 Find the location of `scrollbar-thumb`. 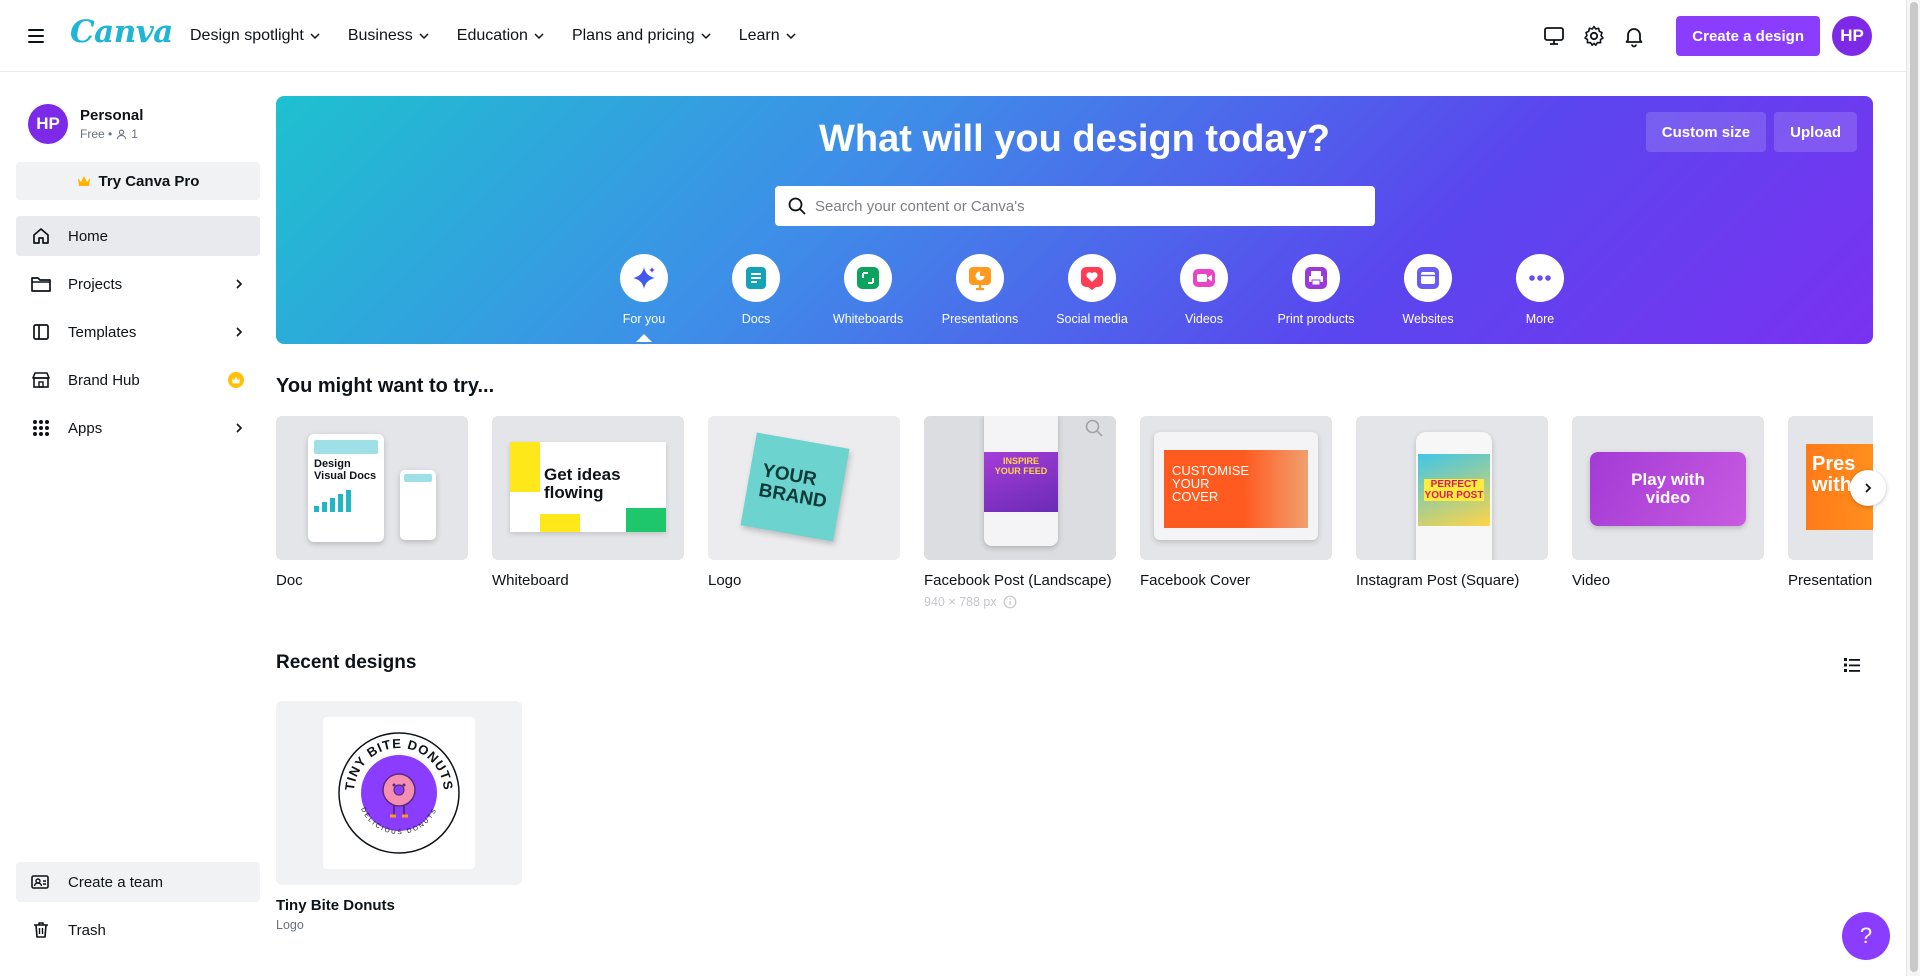

scrollbar-thumb is located at coordinates (1914, 487).